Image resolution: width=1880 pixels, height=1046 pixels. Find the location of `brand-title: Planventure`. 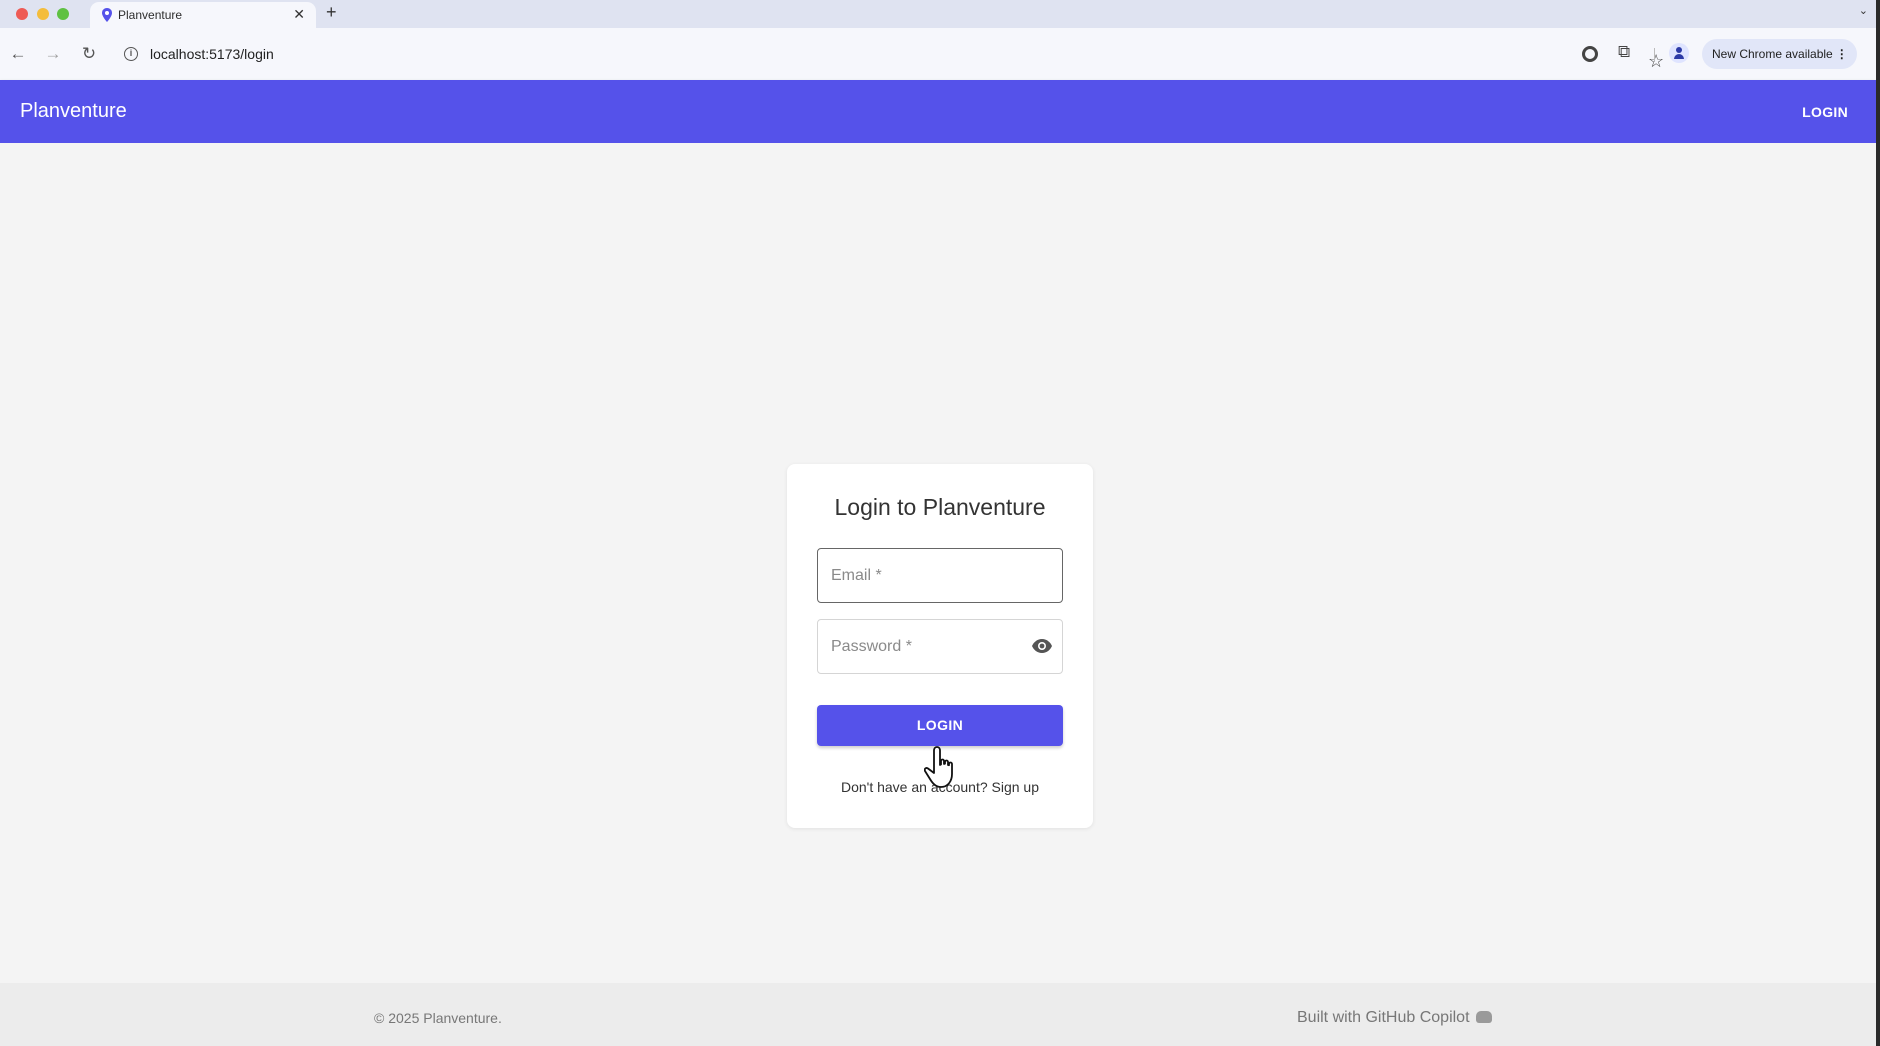

brand-title: Planventure is located at coordinates (73, 111).